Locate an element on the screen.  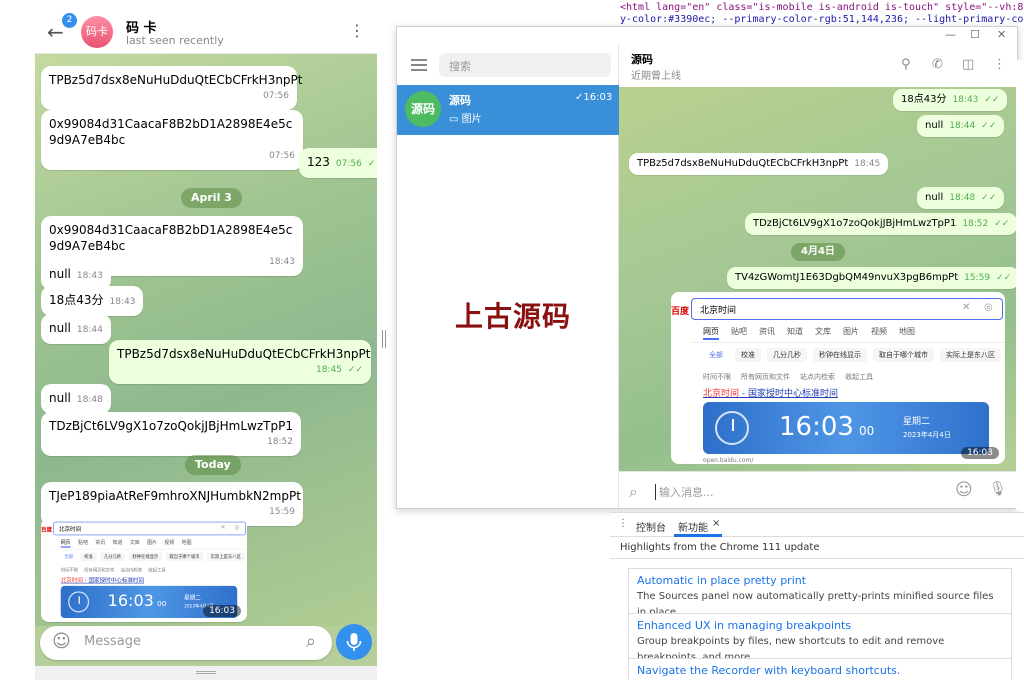
message-bubble-outgoing: null 18:44 ✓✓ is located at coordinates (961, 126).